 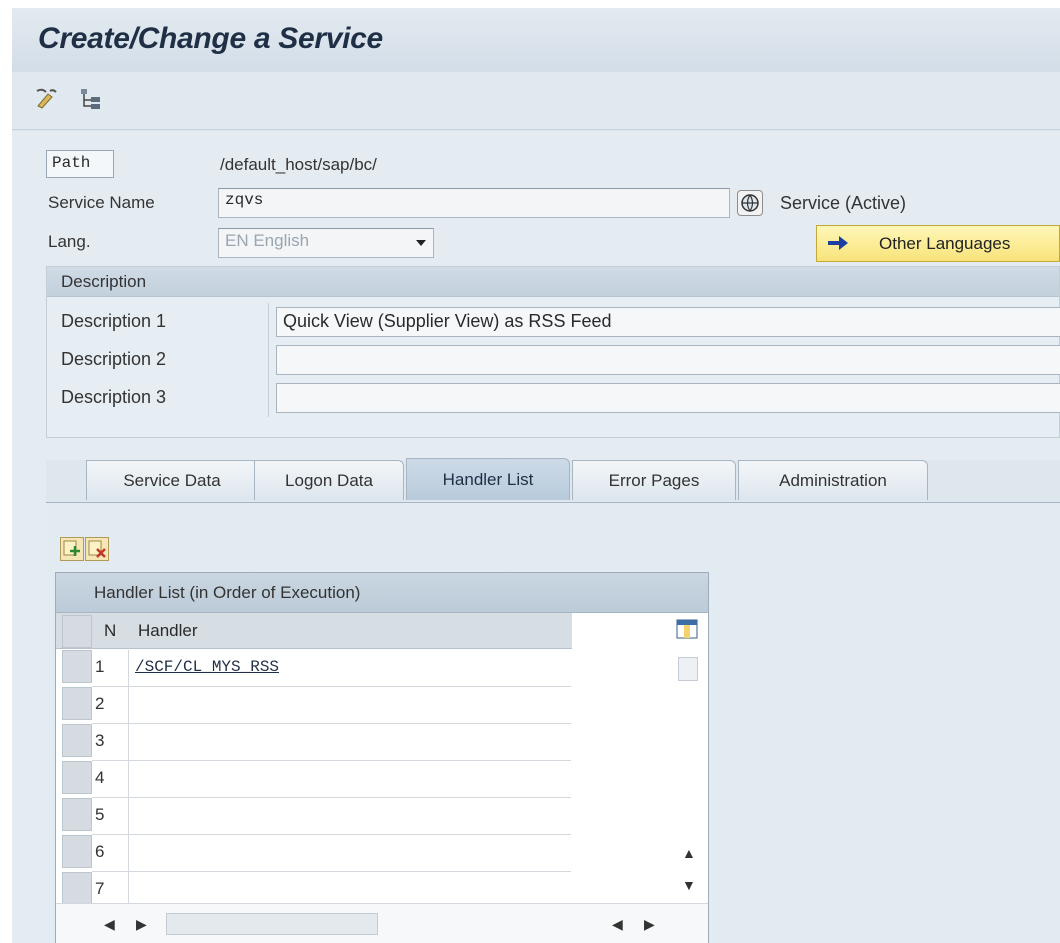 I want to click on hierarchy-icon, so click(x=91, y=99).